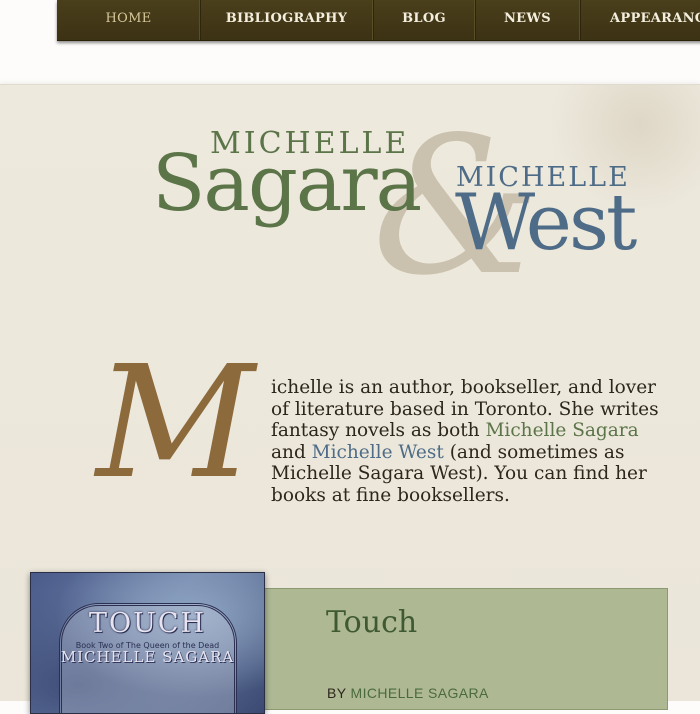 The image size is (700, 714). I want to click on nav-bibliography: BIBLIOGRAPHY, so click(287, 20).